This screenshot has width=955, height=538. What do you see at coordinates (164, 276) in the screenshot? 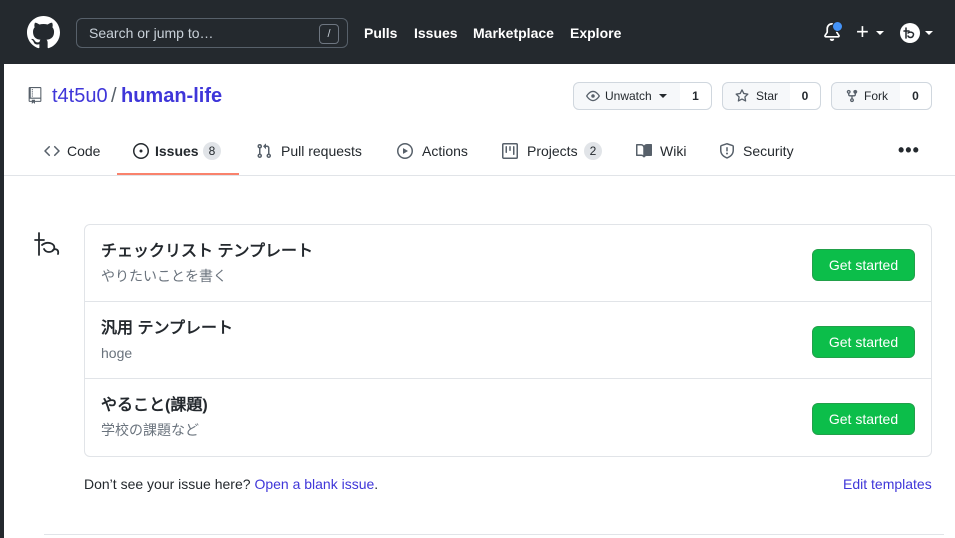
I see `template-description: やりたいことを書く` at bounding box center [164, 276].